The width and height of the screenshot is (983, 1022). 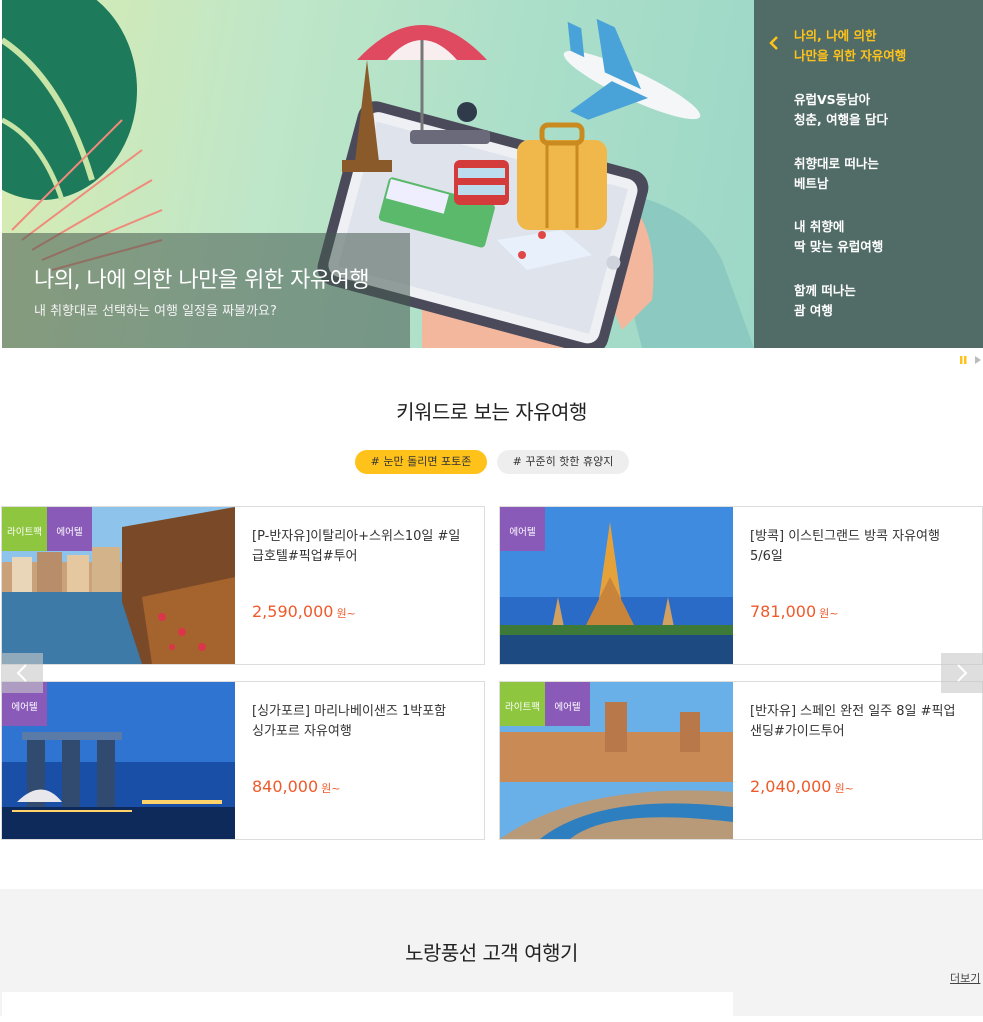 I want to click on hero-menu-item-line: 괌 여행, so click(x=813, y=310).